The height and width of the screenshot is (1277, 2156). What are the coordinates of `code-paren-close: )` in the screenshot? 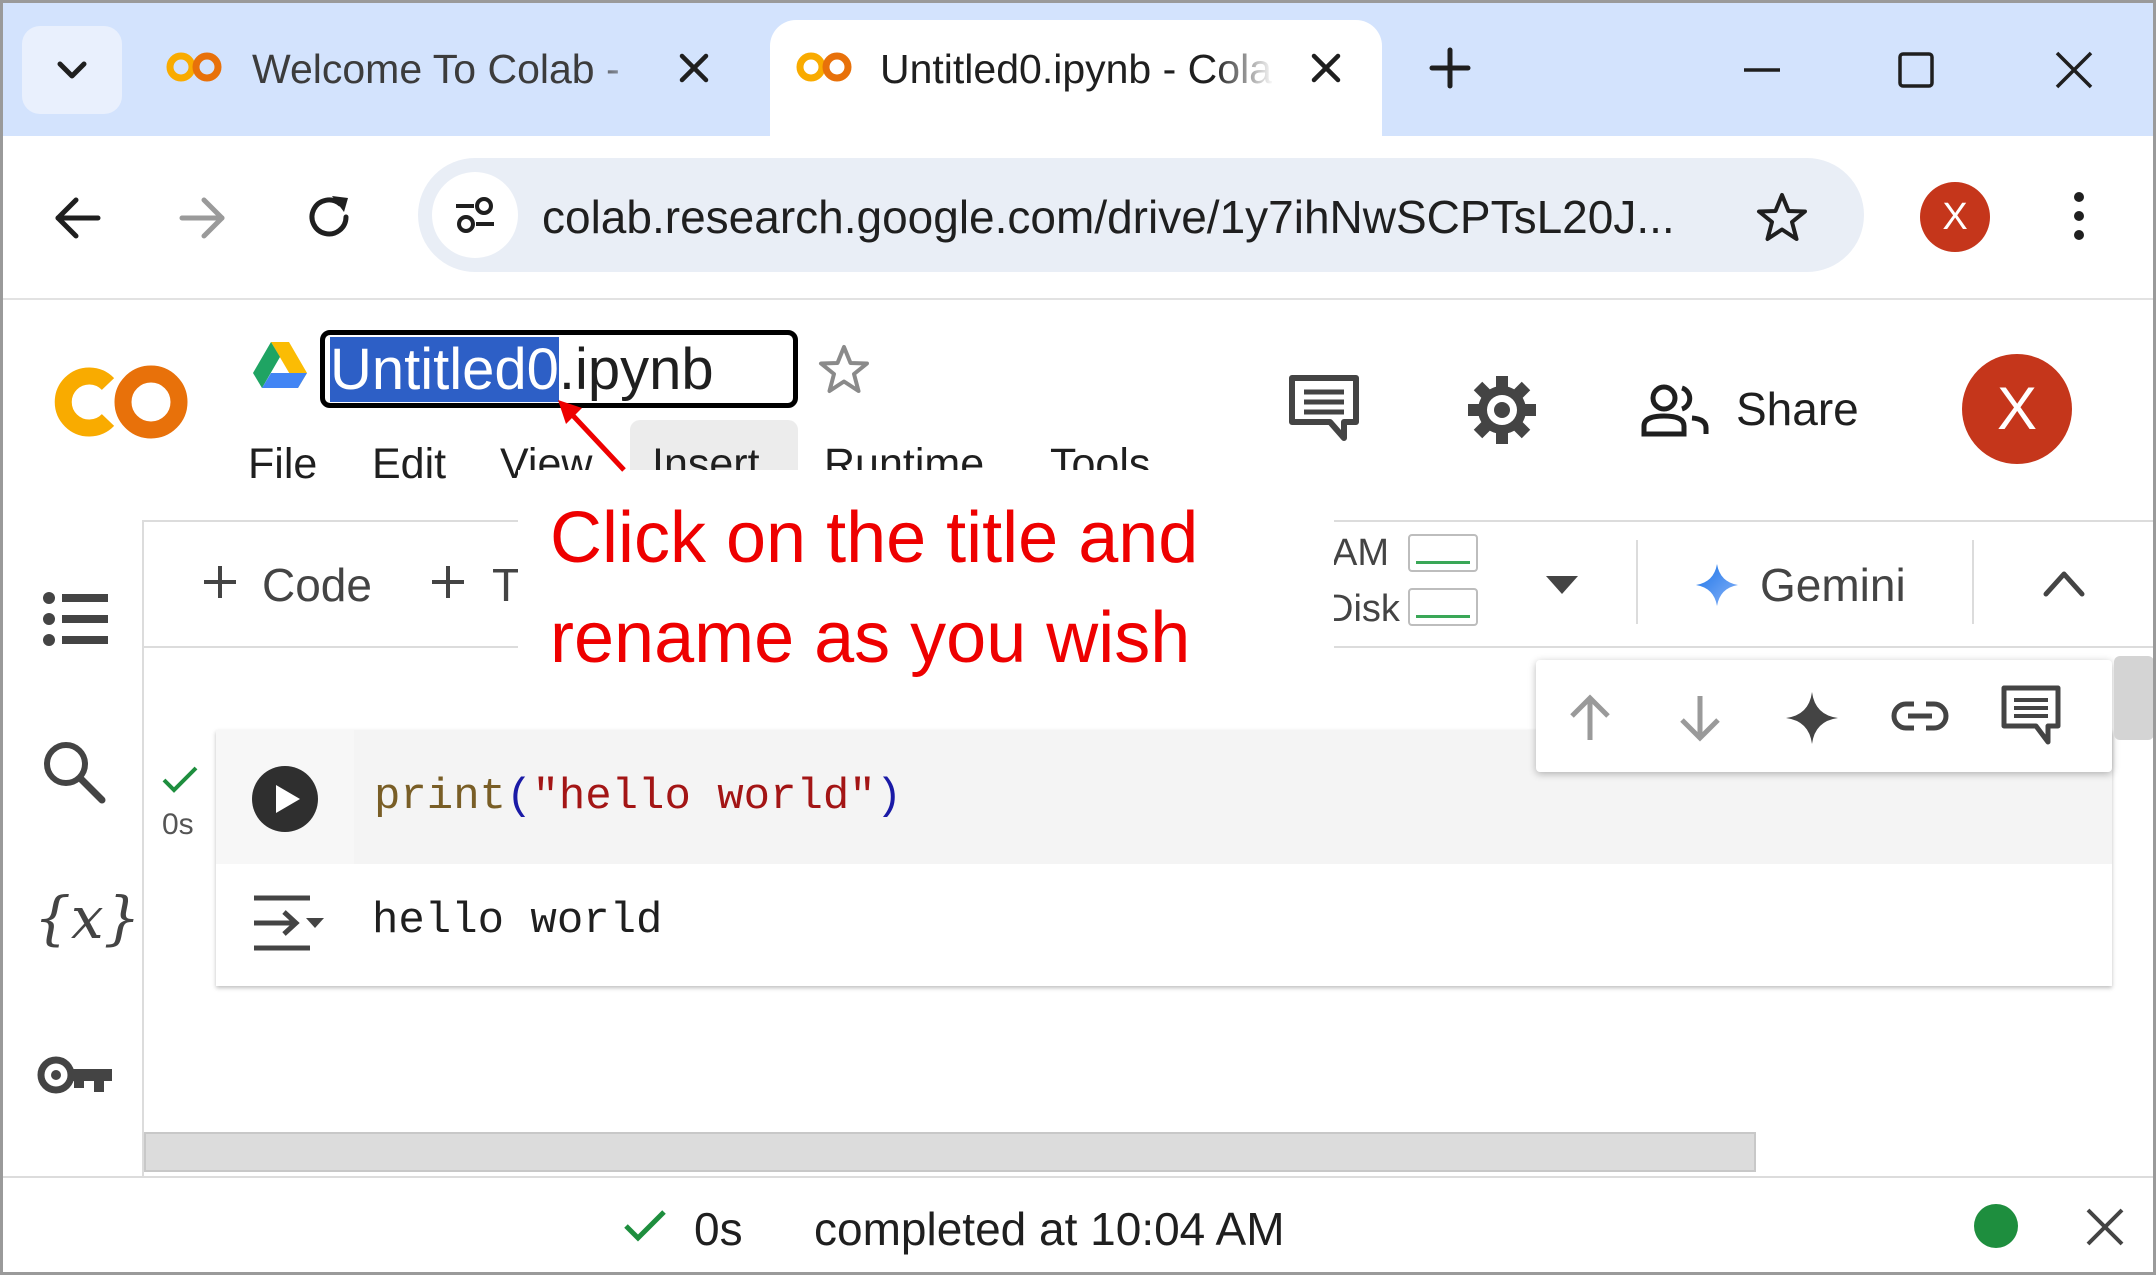 It's located at (889, 797).